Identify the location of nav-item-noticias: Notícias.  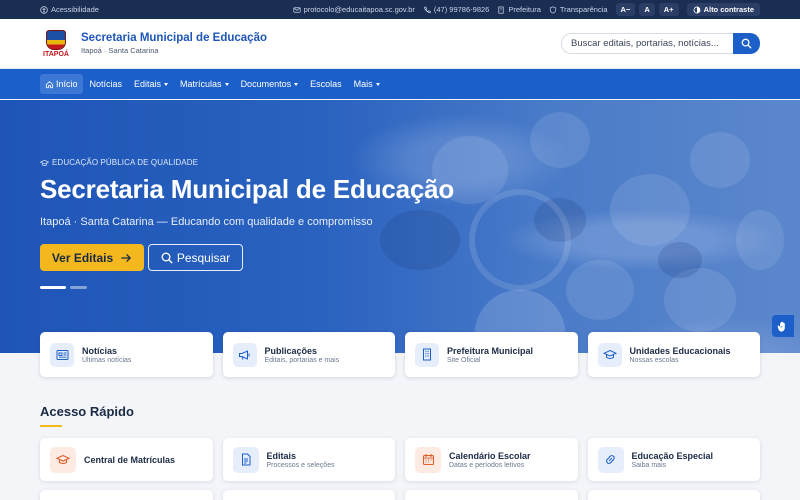
(106, 84).